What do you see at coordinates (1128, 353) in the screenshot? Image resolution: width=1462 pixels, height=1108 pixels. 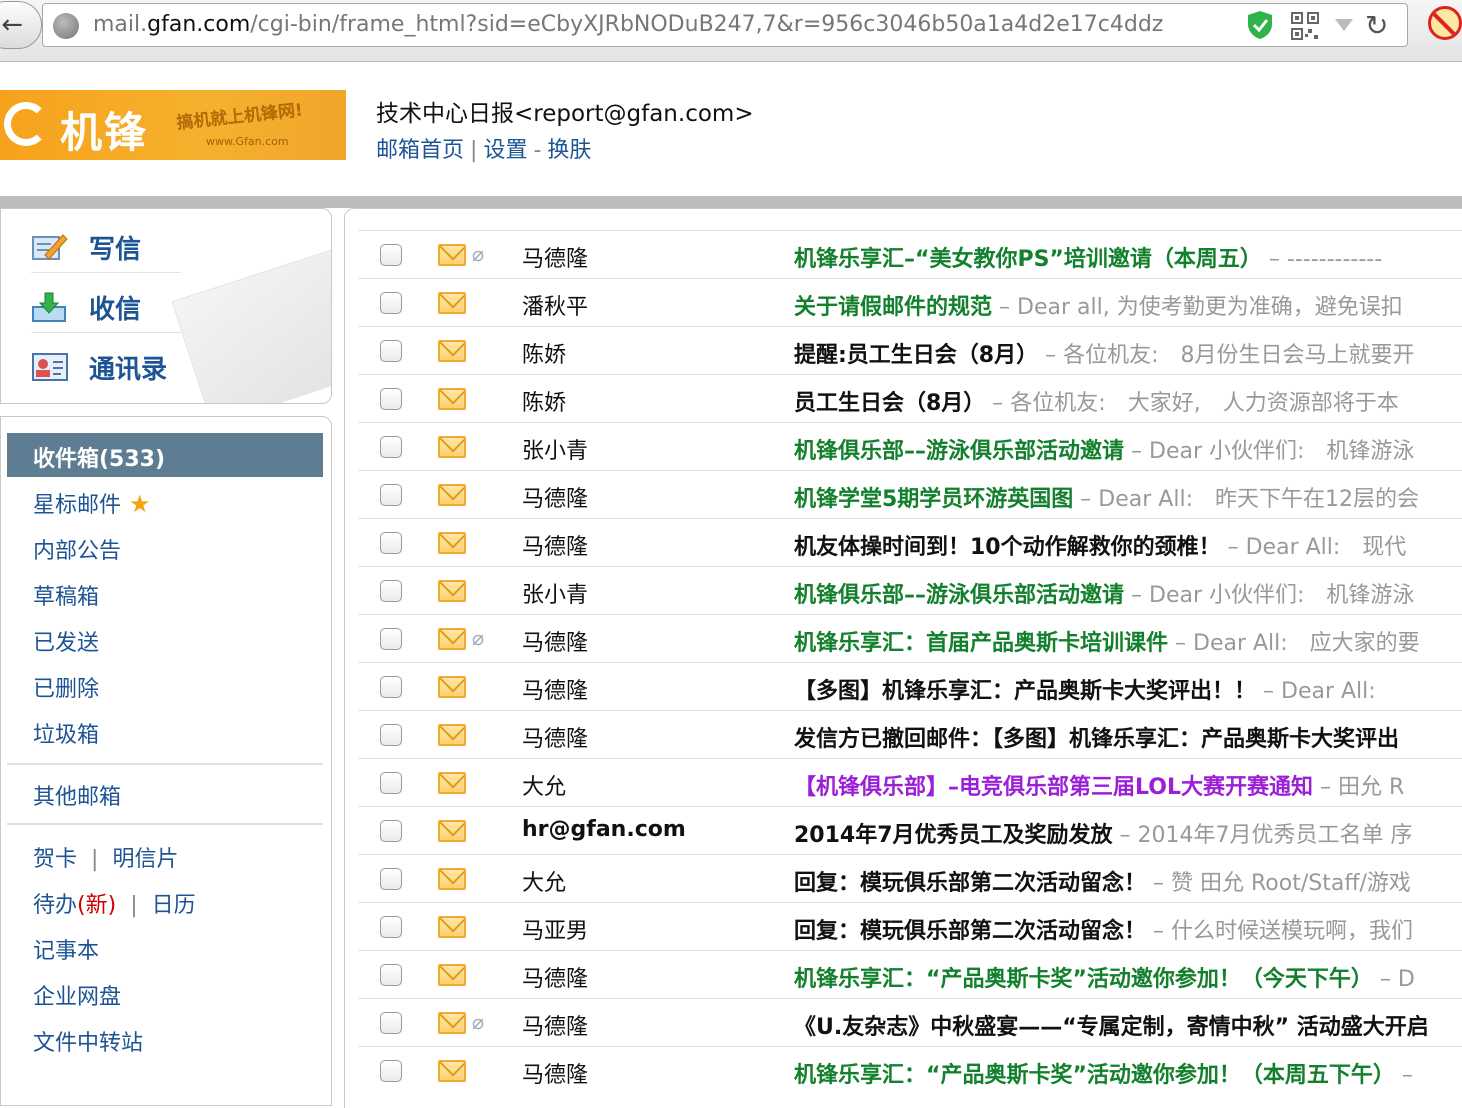 I see `mail-subject-line: 提醒:员工生日会（8月） – 各位机友: 8月份生日会马上就要开` at bounding box center [1128, 353].